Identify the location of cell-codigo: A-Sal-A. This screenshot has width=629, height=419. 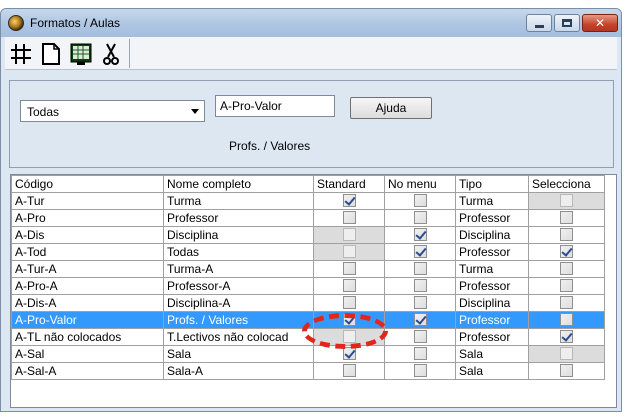
(87, 371).